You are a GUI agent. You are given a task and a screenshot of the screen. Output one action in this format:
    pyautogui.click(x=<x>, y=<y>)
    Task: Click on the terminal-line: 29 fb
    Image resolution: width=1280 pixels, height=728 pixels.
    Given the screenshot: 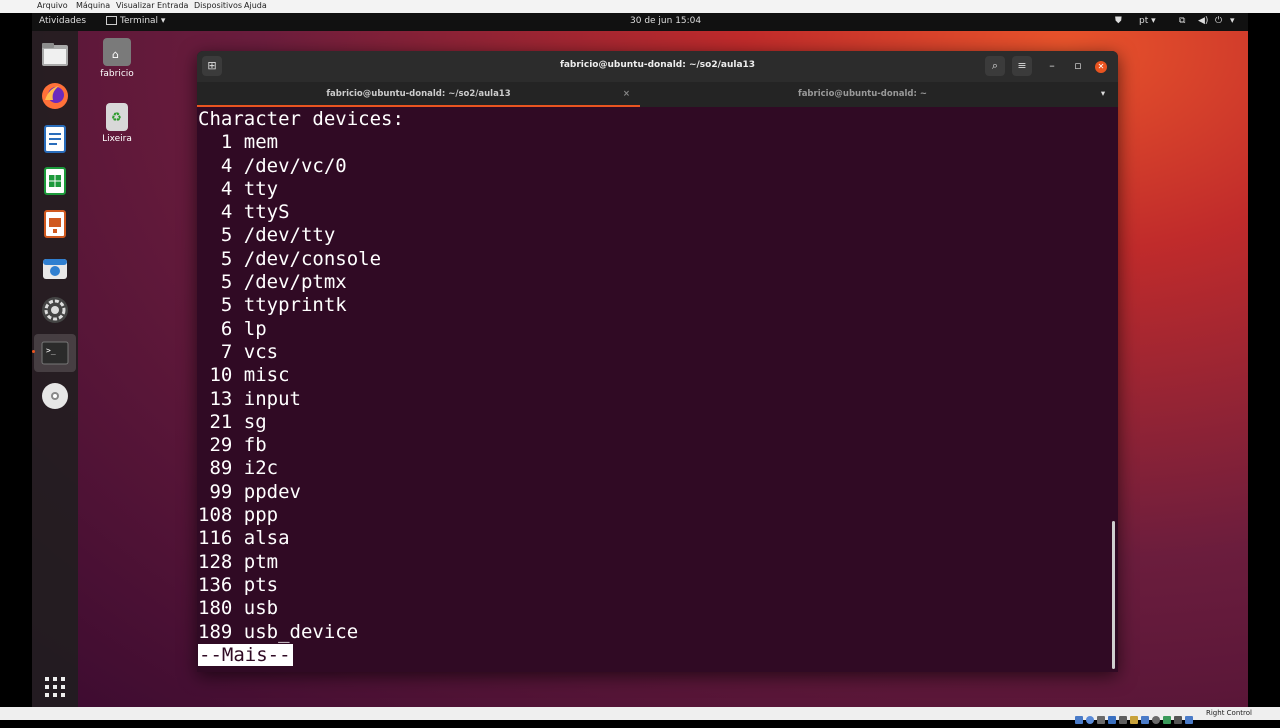 What is the action you would take?
    pyautogui.click(x=232, y=445)
    